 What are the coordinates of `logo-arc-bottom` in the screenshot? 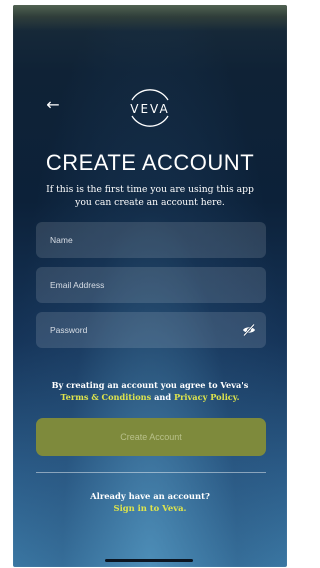 It's located at (150, 121).